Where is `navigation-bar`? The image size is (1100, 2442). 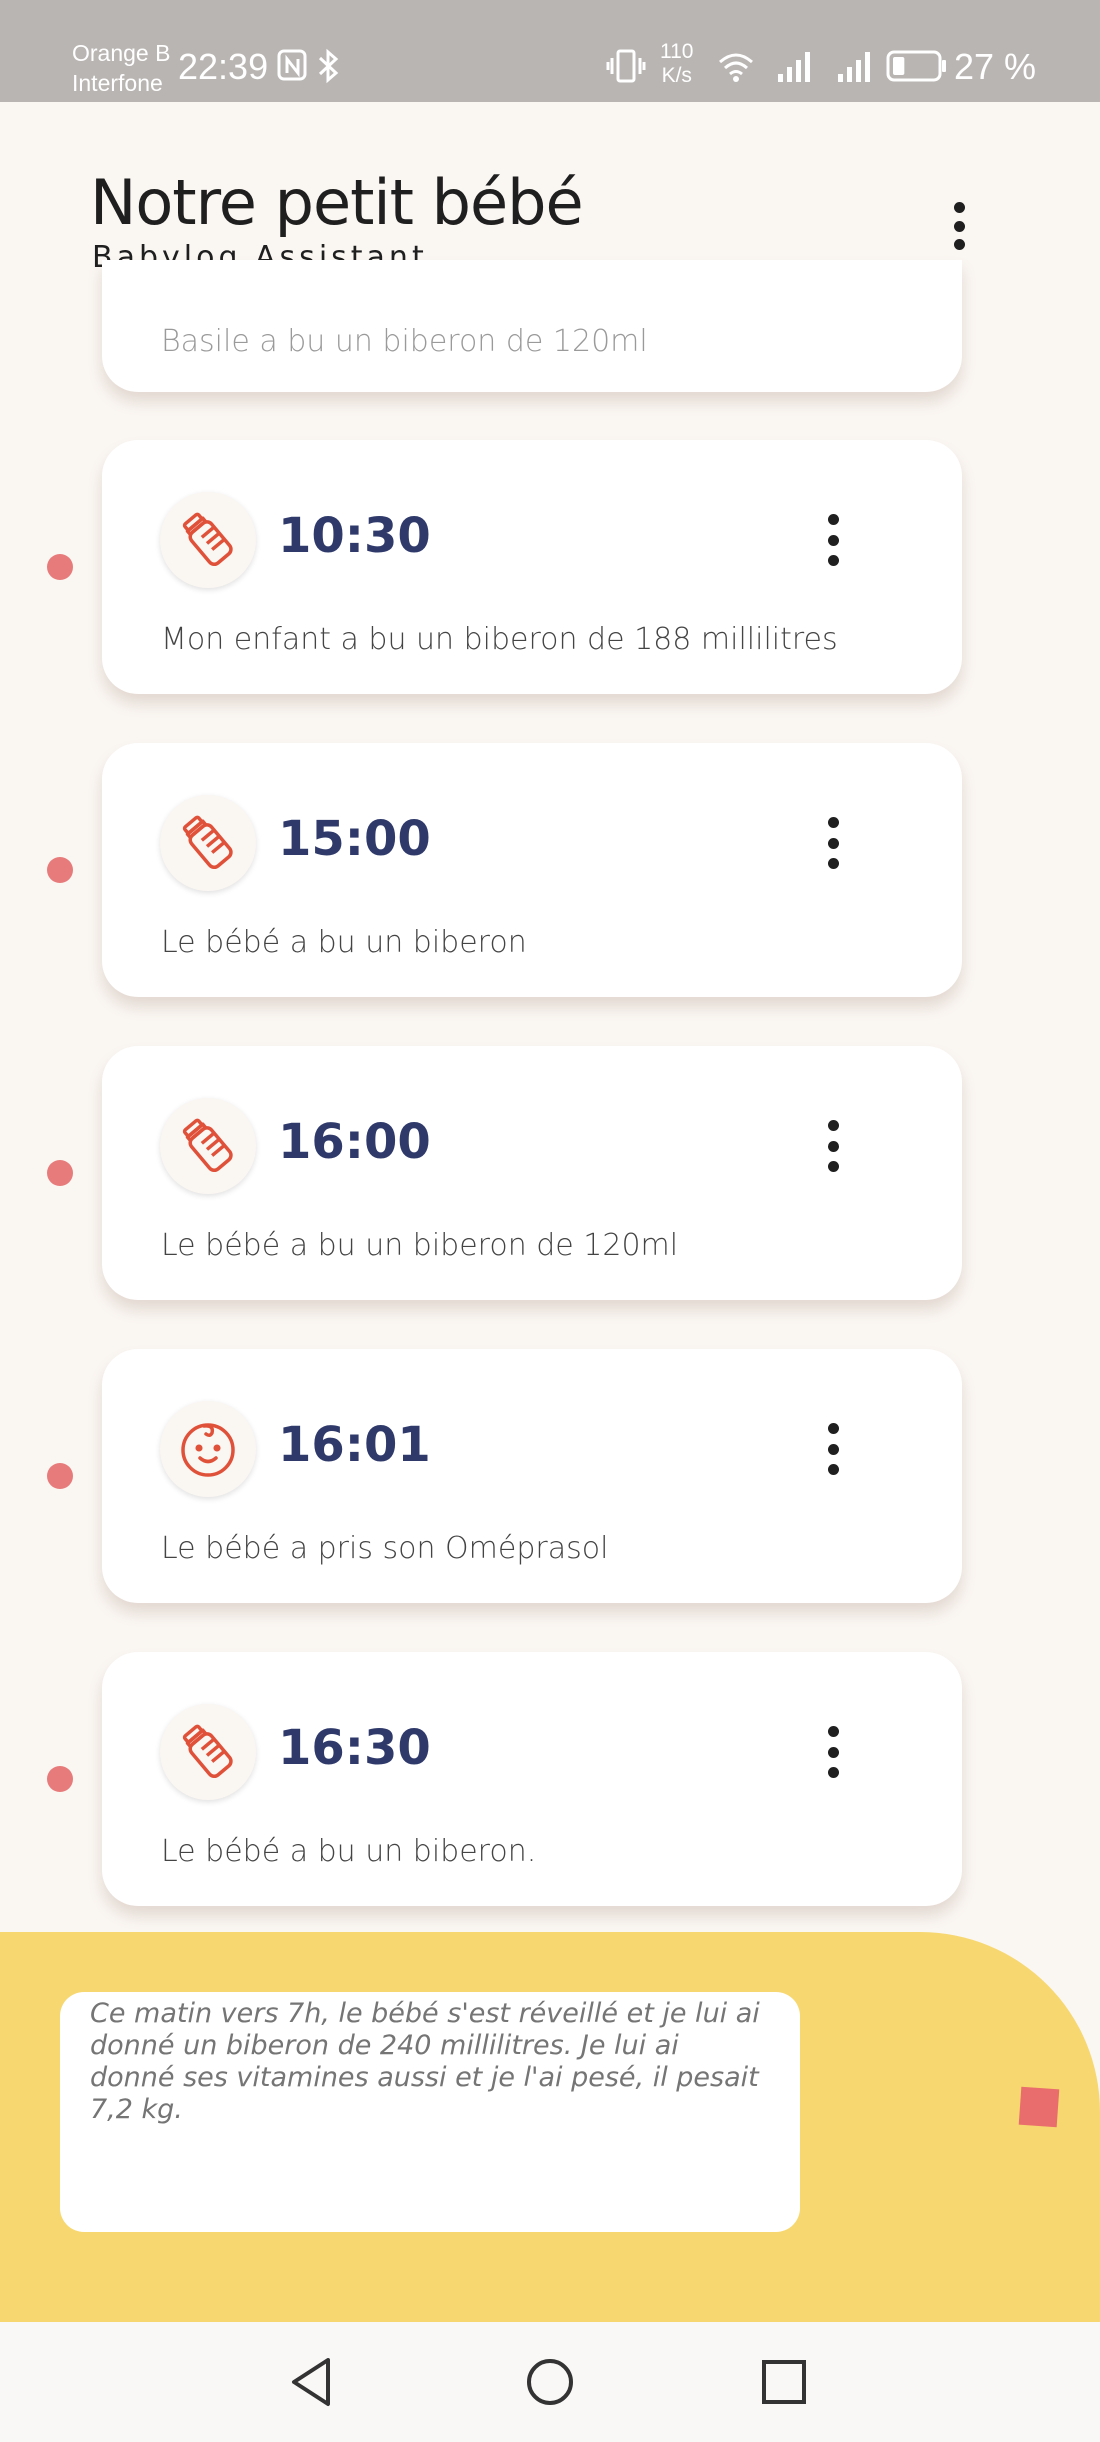
navigation-bar is located at coordinates (550, 2382).